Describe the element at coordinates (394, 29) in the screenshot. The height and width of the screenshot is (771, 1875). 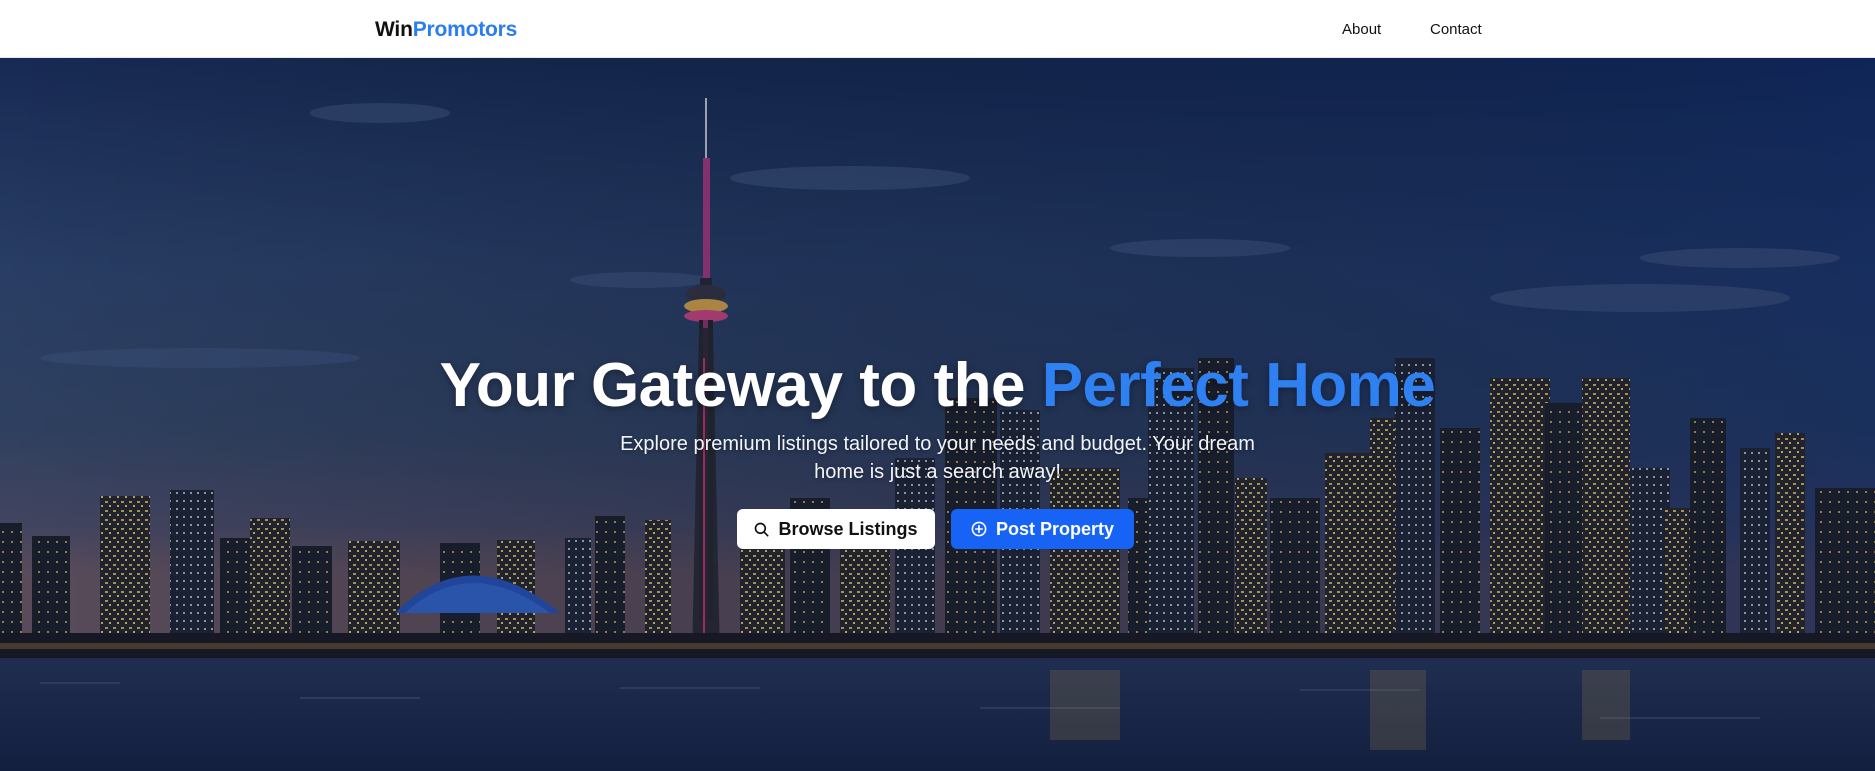
I see `brand-logo-part1: Win` at that location.